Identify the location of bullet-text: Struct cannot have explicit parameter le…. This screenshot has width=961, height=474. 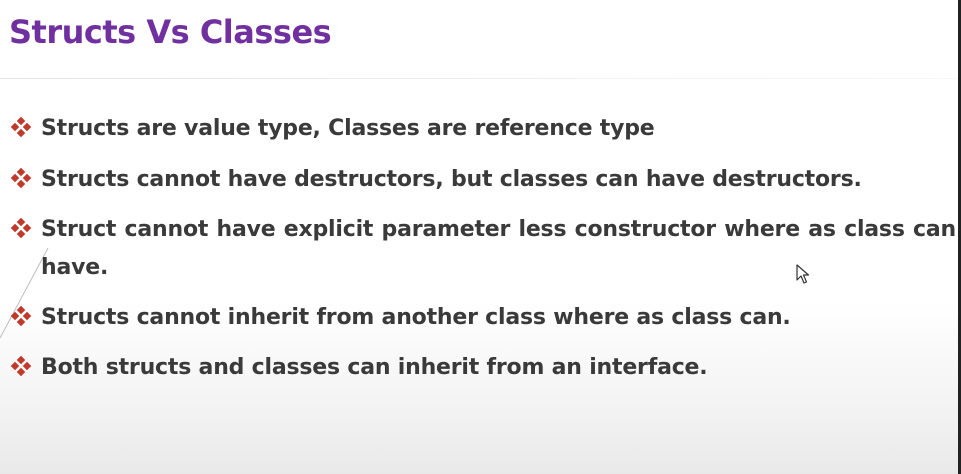
(498, 248).